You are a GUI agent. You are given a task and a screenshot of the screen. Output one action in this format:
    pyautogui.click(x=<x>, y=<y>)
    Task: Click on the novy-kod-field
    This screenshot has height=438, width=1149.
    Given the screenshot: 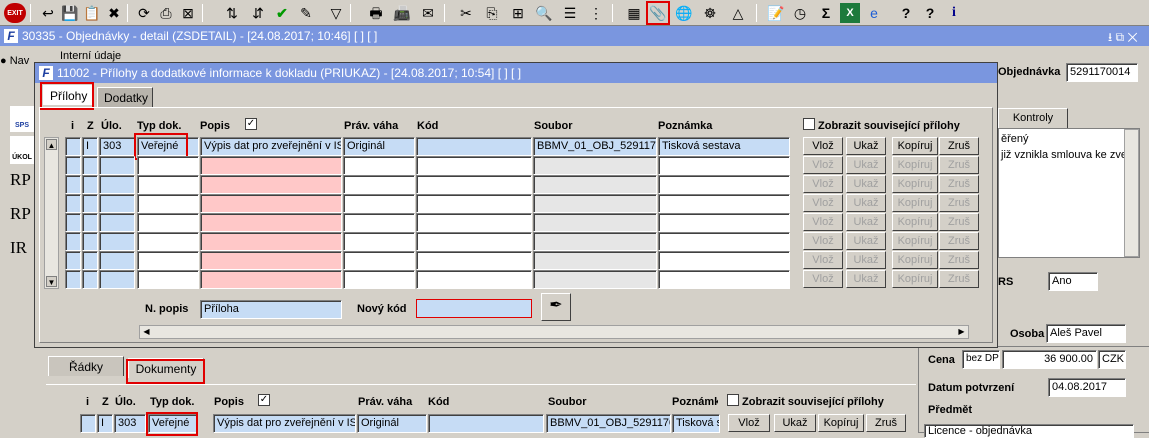 What is the action you would take?
    pyautogui.click(x=474, y=308)
    